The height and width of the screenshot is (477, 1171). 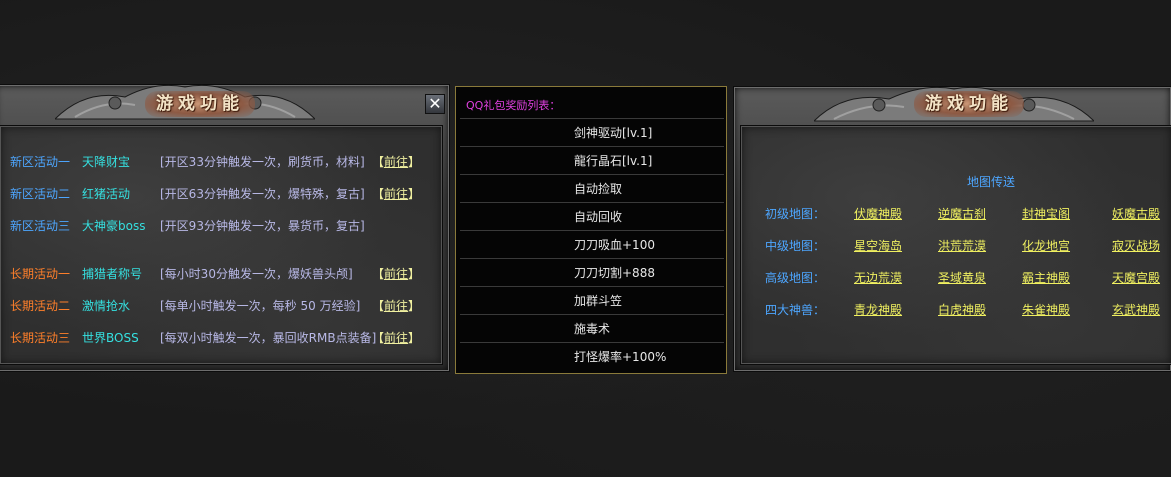 I want to click on map-link: 朱雀神殿, so click(x=1046, y=309).